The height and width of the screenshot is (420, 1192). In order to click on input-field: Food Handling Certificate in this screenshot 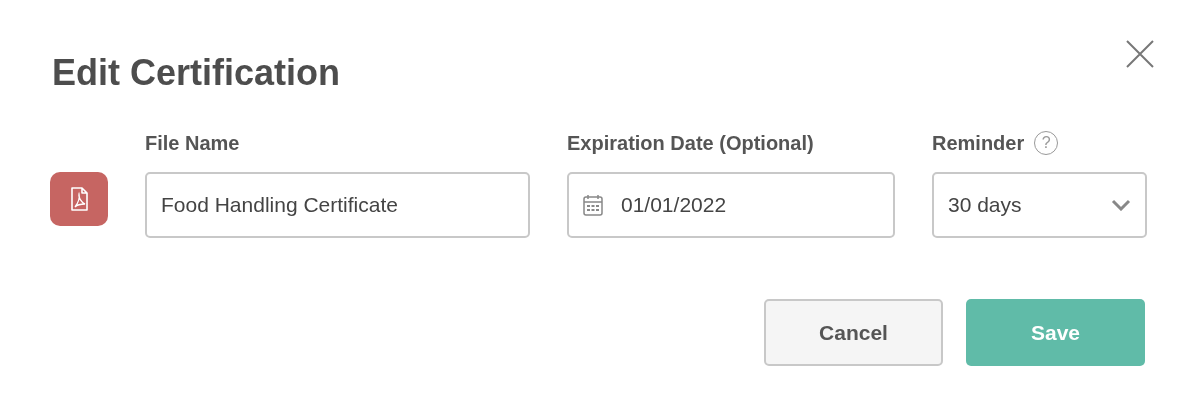, I will do `click(337, 205)`.